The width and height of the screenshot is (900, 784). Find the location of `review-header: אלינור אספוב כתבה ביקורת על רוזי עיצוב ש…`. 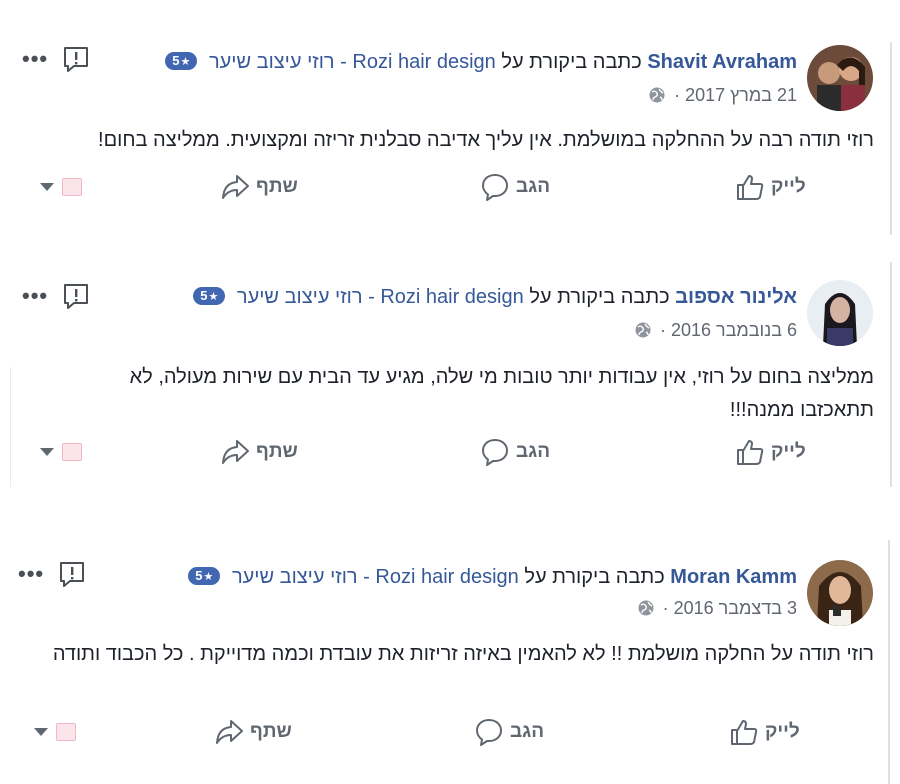

review-header: אלינור אספוב כתבה ביקורת על רוזי עיצוב ש… is located at coordinates (495, 297).